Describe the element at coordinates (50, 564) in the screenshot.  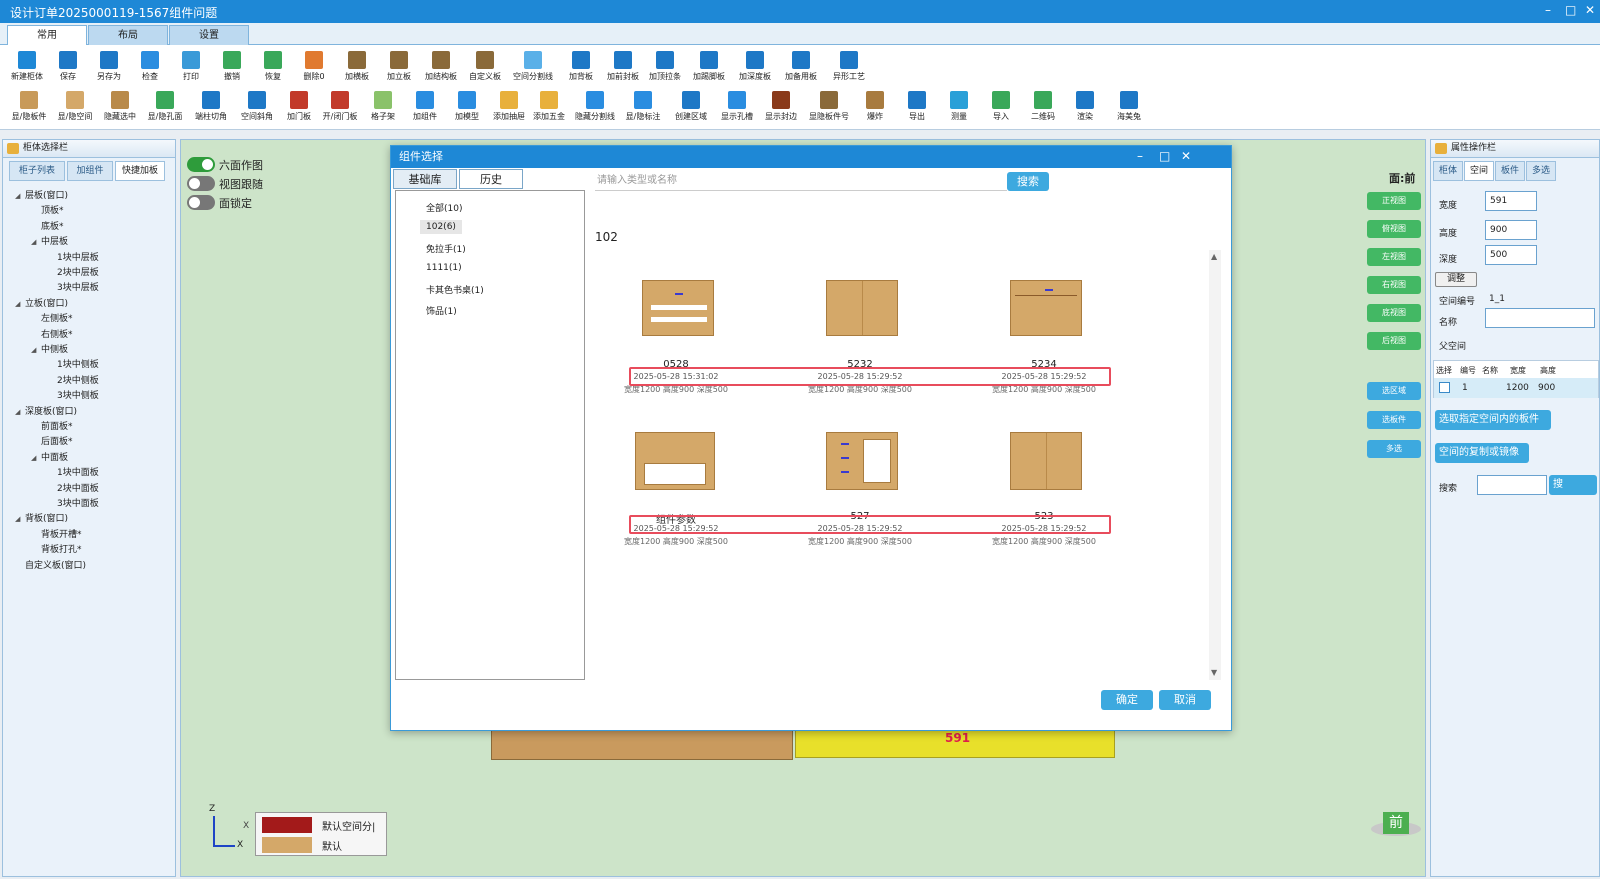
I see `tree-node: 自定义板(窗口)` at that location.